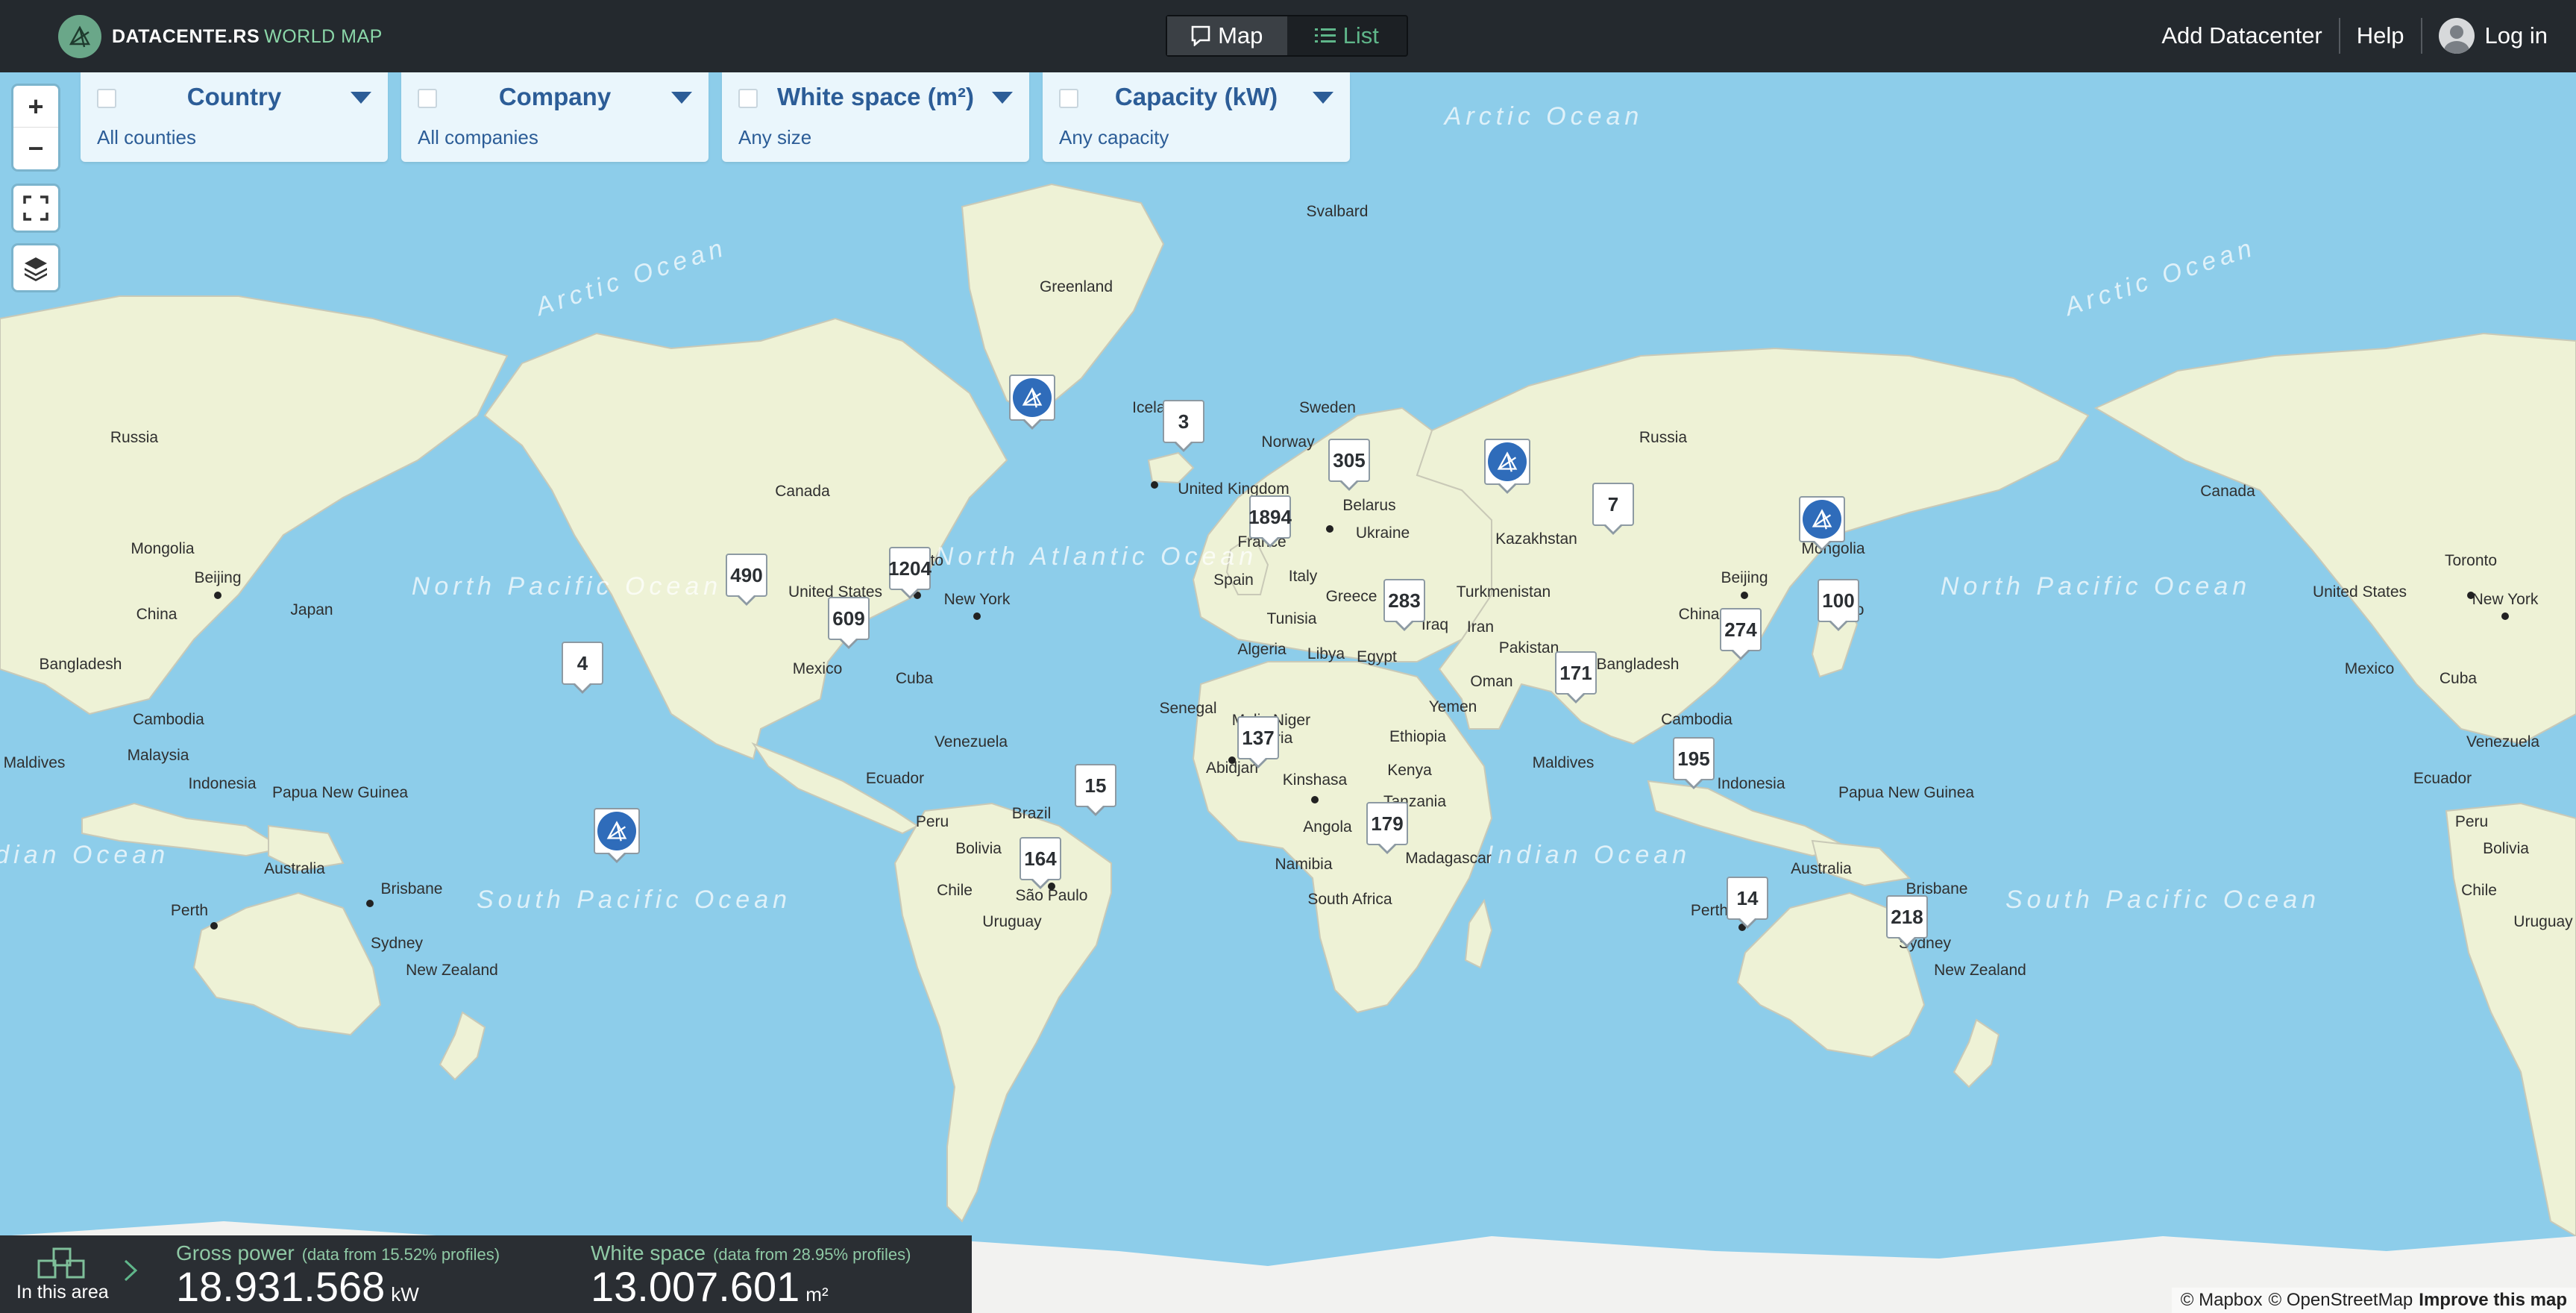 The image size is (2576, 1313). What do you see at coordinates (583, 668) in the screenshot?
I see `cluster-marker: 4` at bounding box center [583, 668].